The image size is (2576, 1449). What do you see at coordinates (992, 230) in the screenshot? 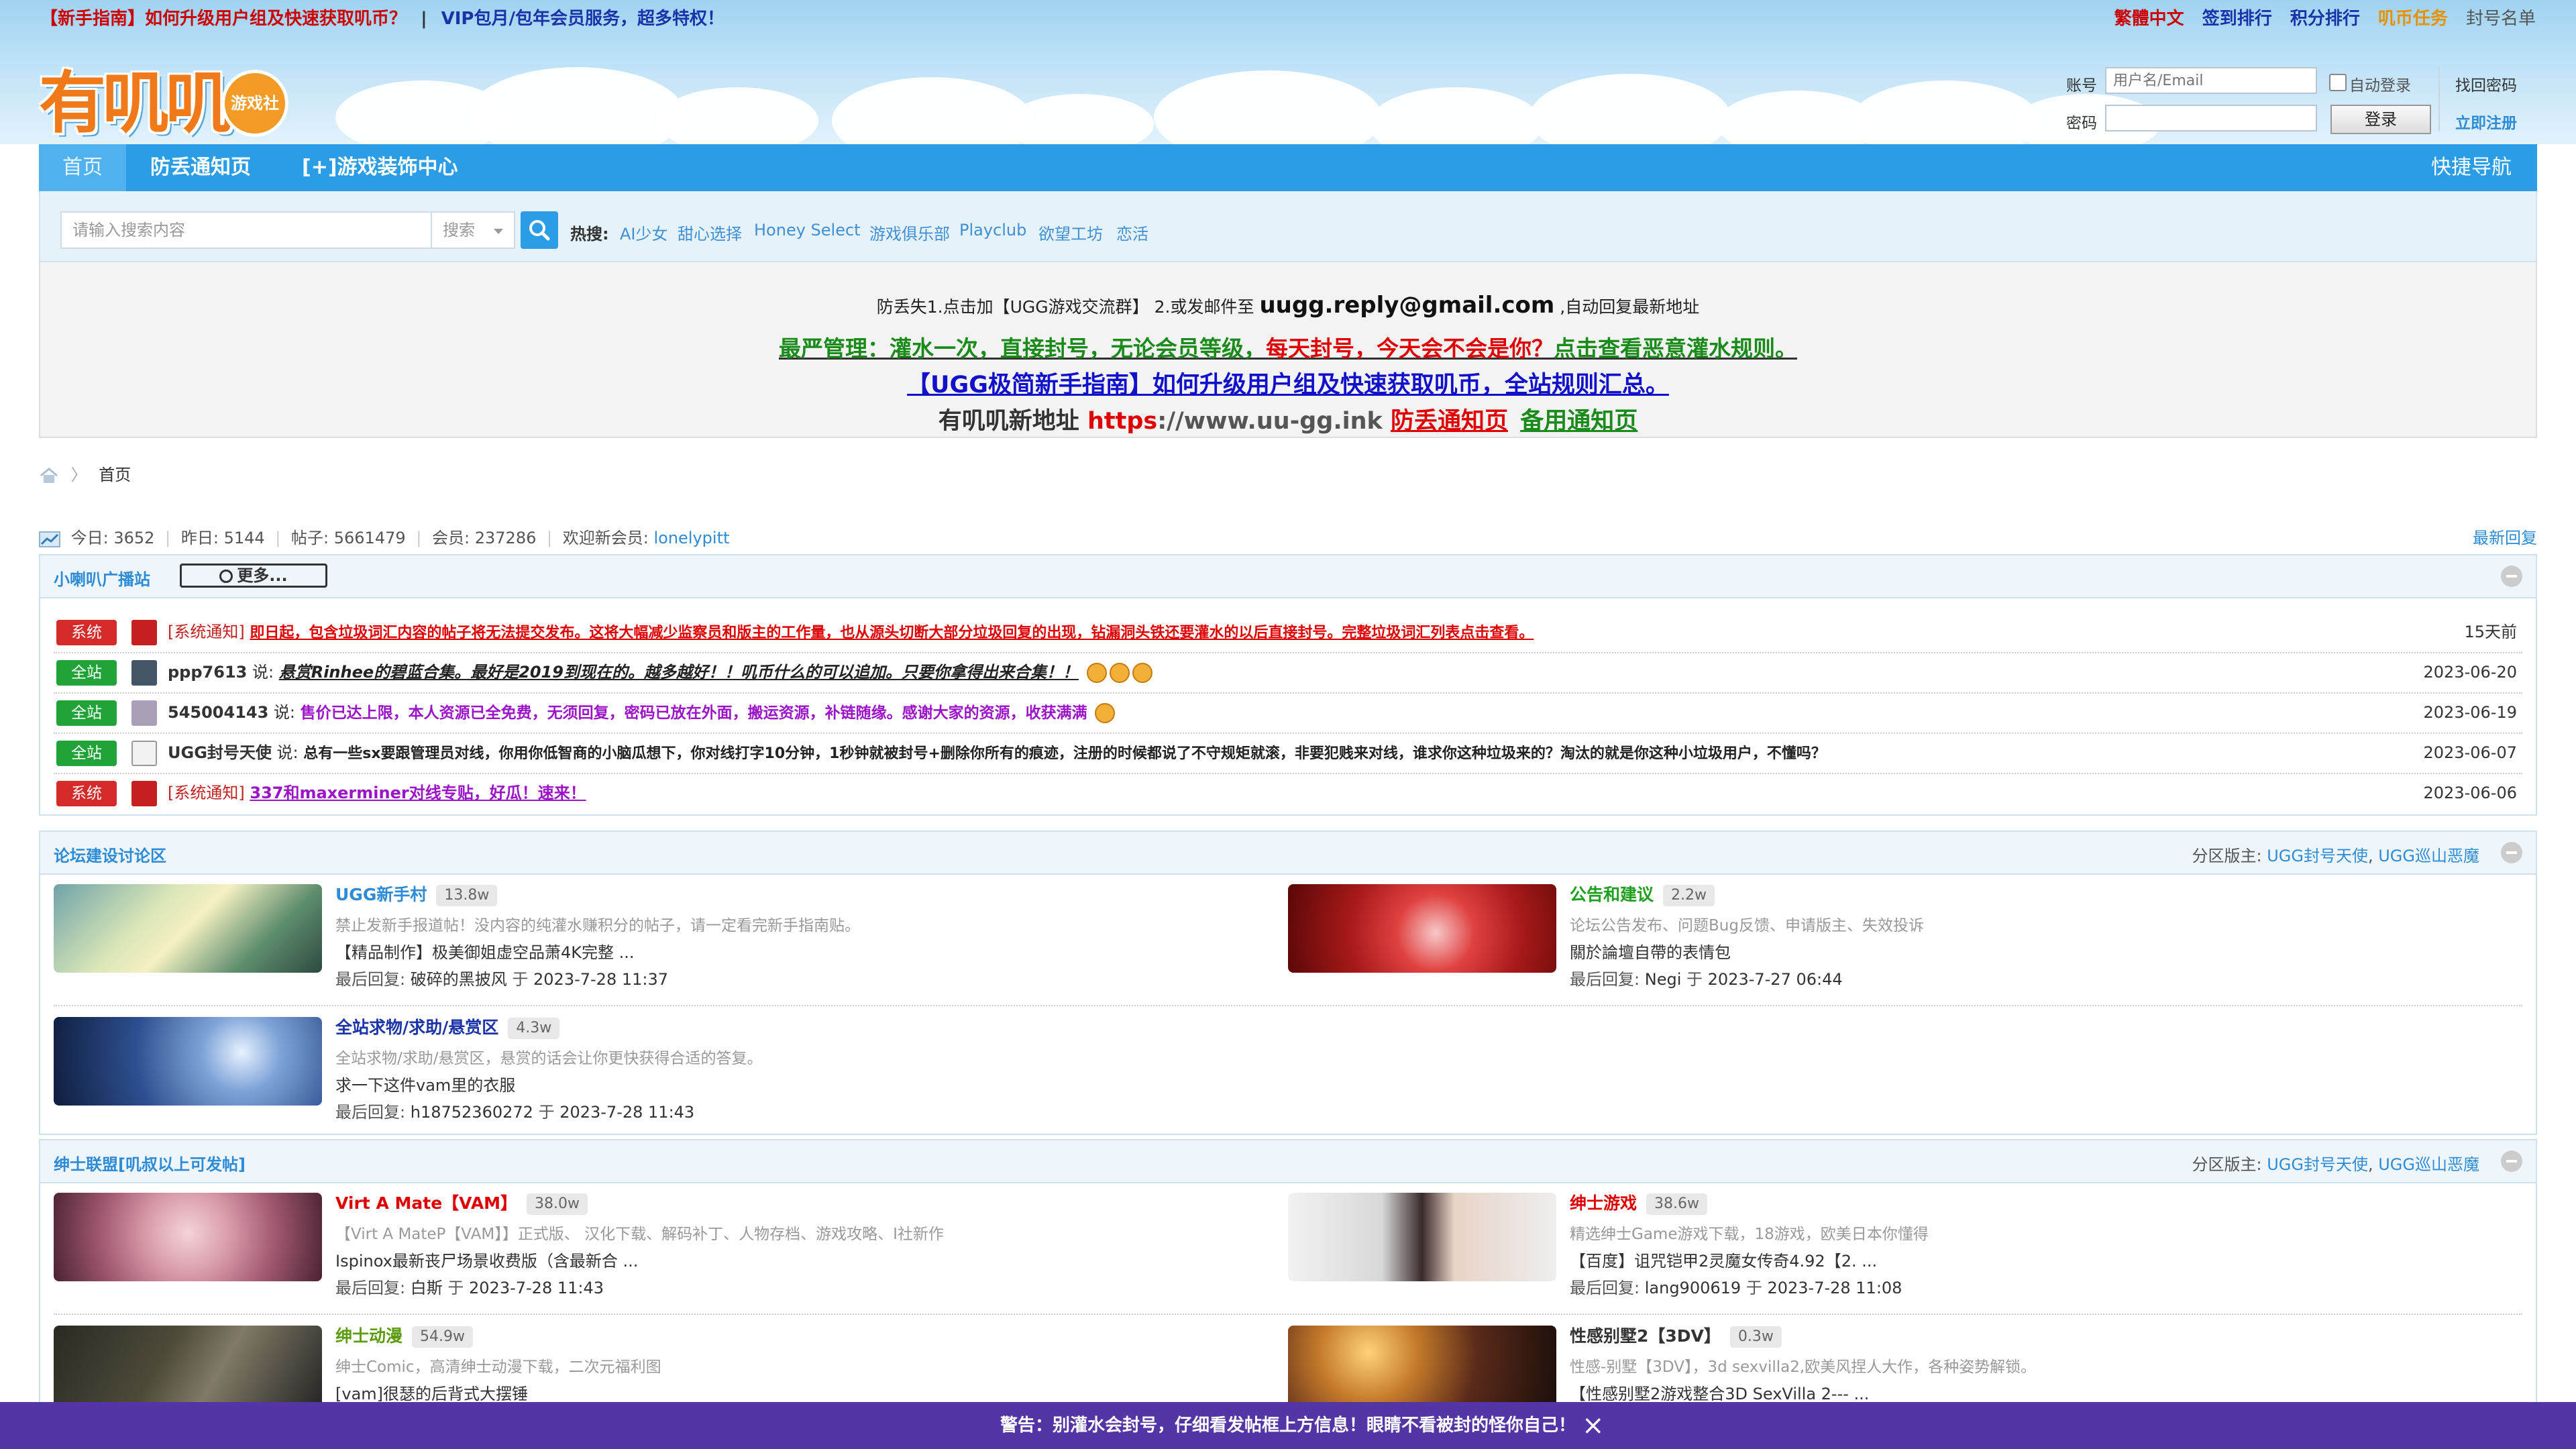
I see `hot-search-link: Playclub` at bounding box center [992, 230].